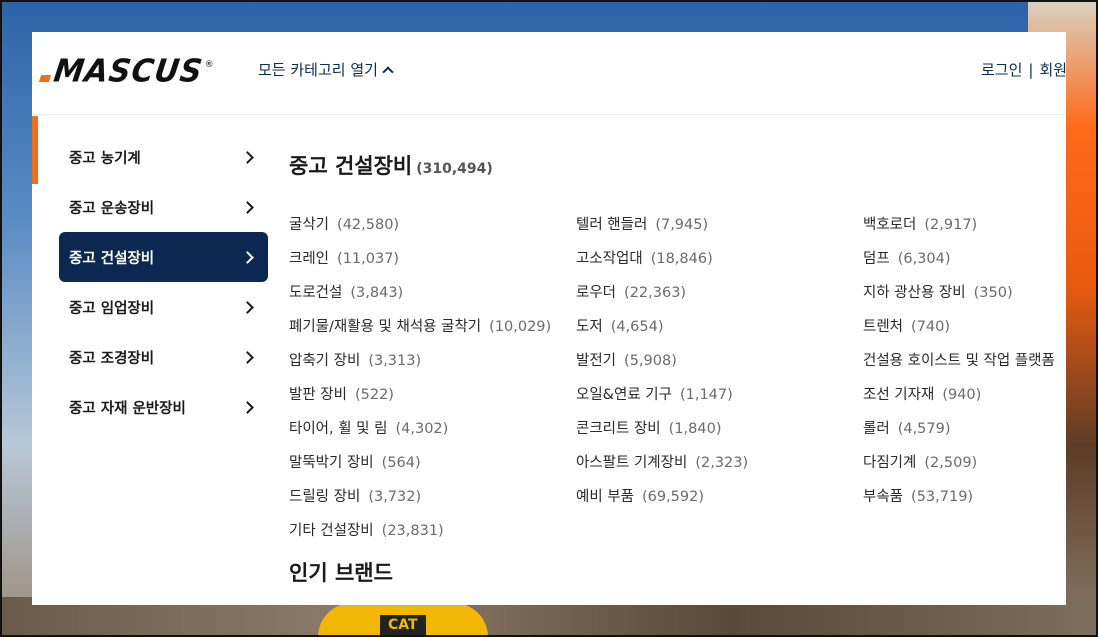 This screenshot has height=637, width=1098. Describe the element at coordinates (454, 169) in the screenshot. I see `category-total-count: (310,494)` at that location.